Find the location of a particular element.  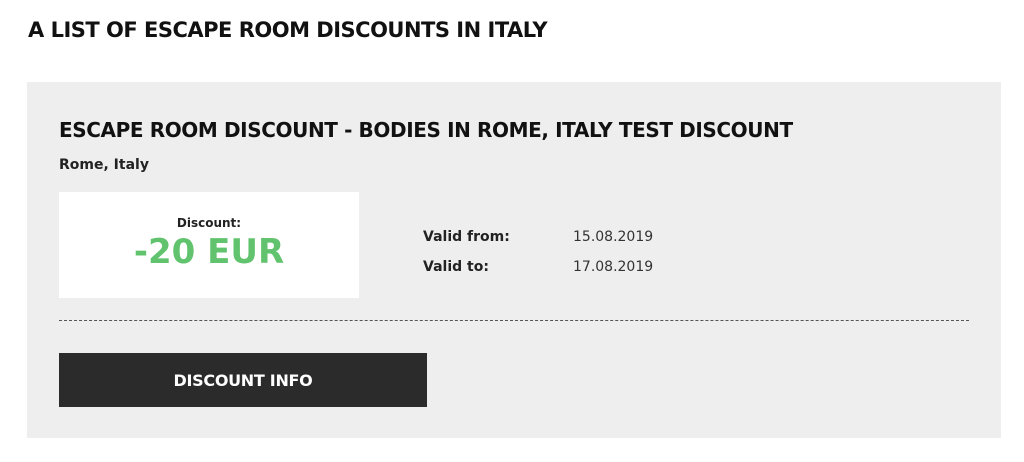

valid-from-date: 15.08.2019 is located at coordinates (613, 237).